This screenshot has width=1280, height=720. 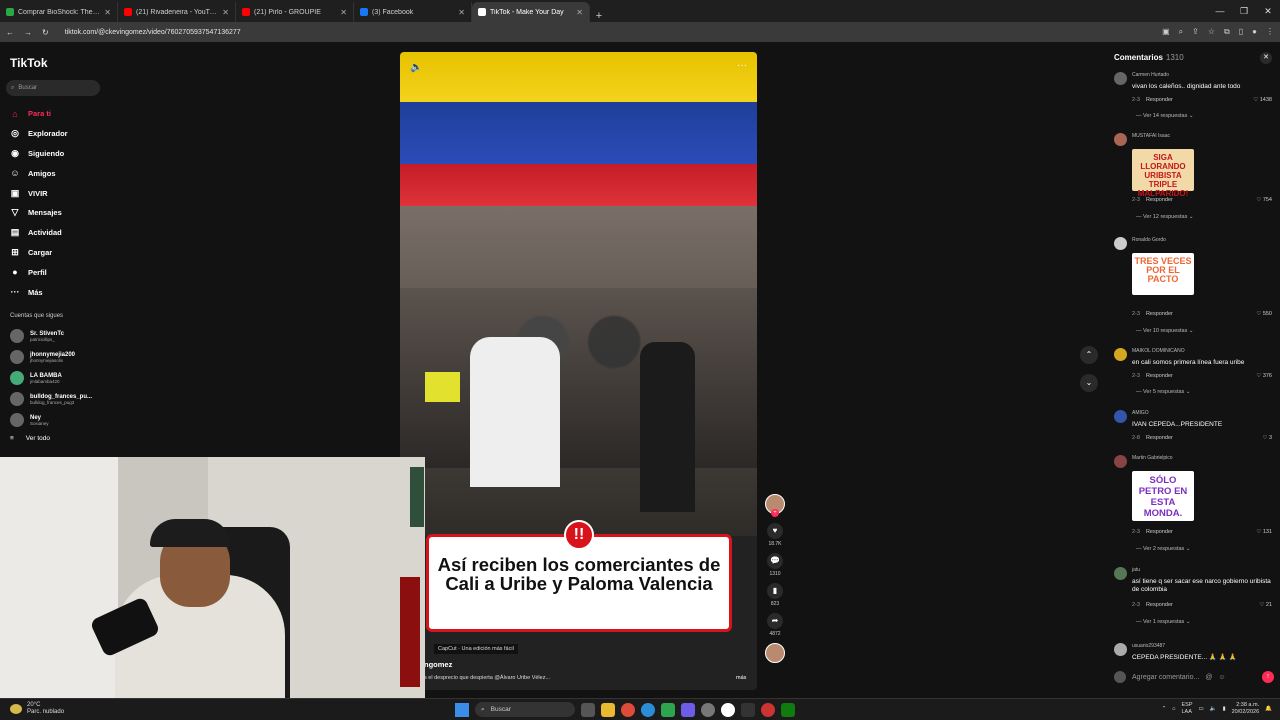 I want to click on following-account: LA BAMBA jmlabamba420, so click(x=36, y=378).